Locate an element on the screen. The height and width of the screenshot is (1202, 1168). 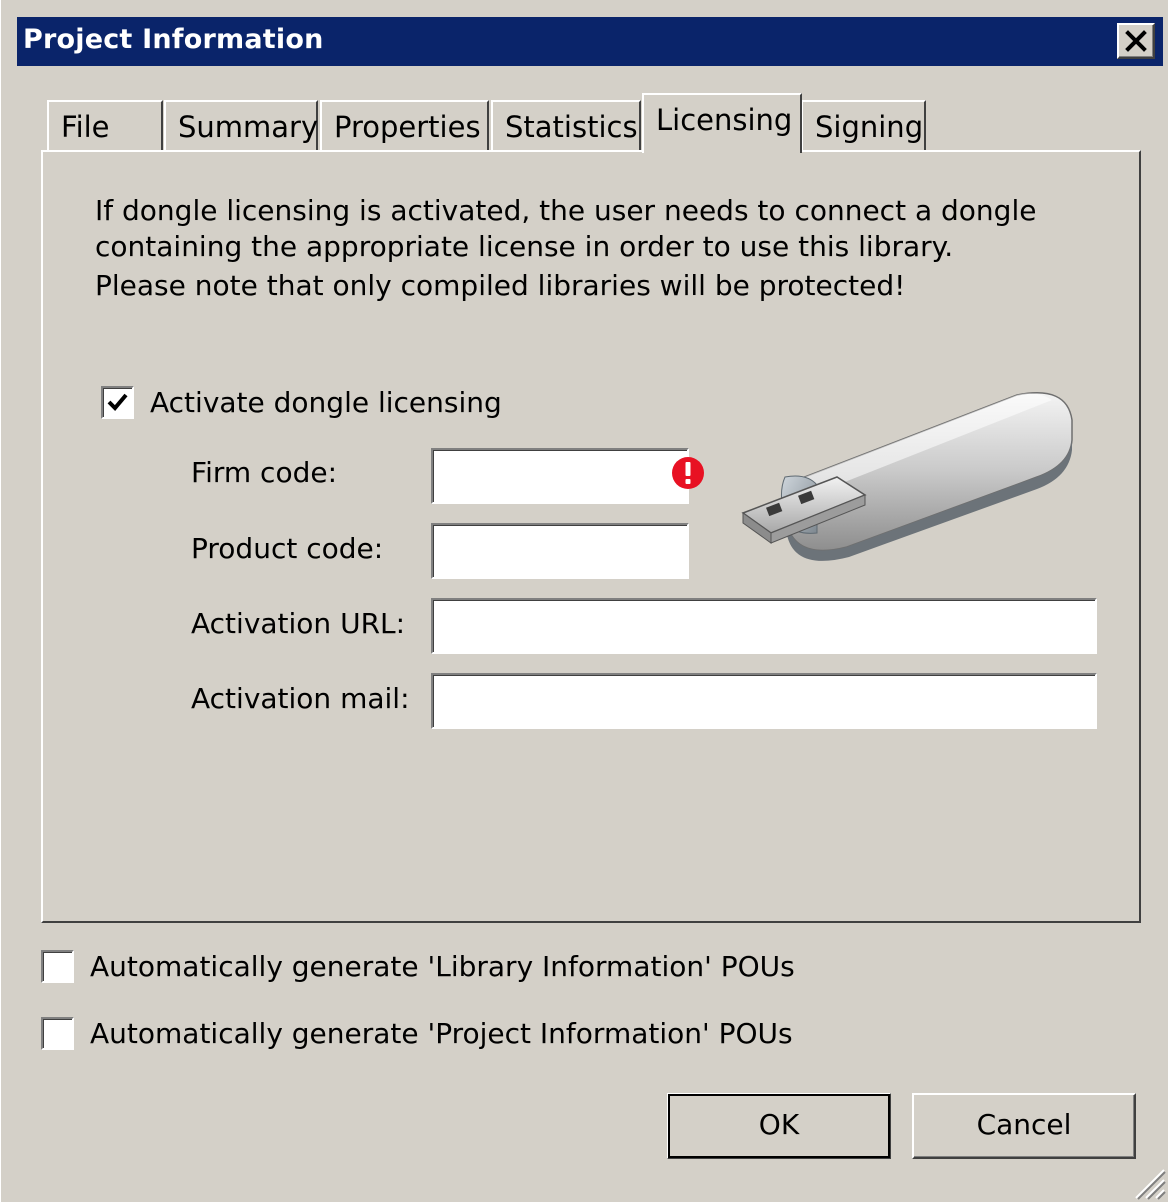
ok-button: OK is located at coordinates (779, 1126).